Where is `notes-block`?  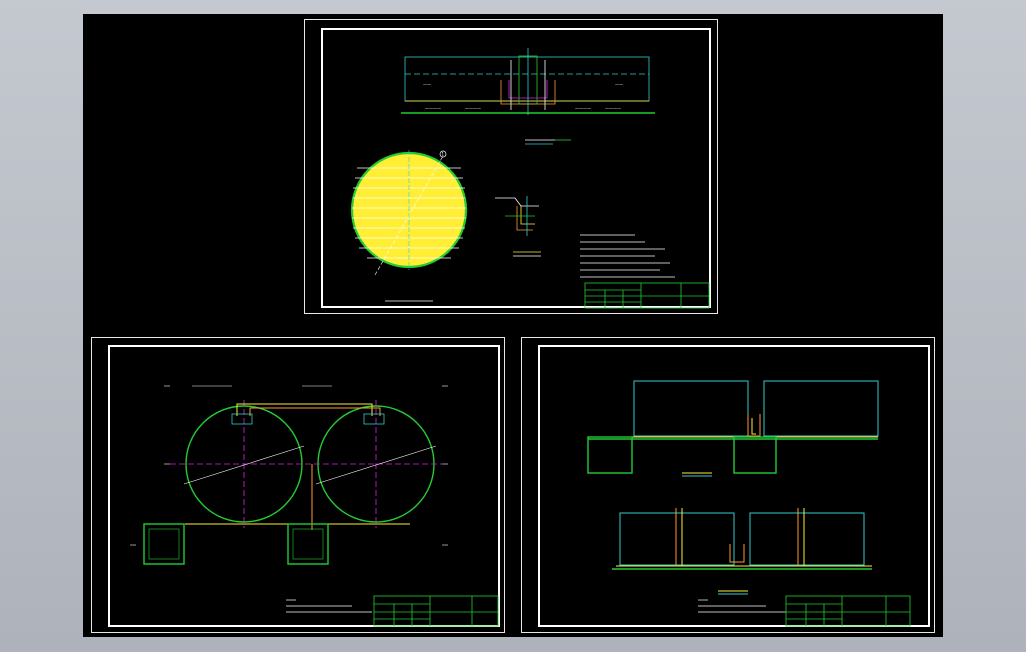 notes-block is located at coordinates (627, 256).